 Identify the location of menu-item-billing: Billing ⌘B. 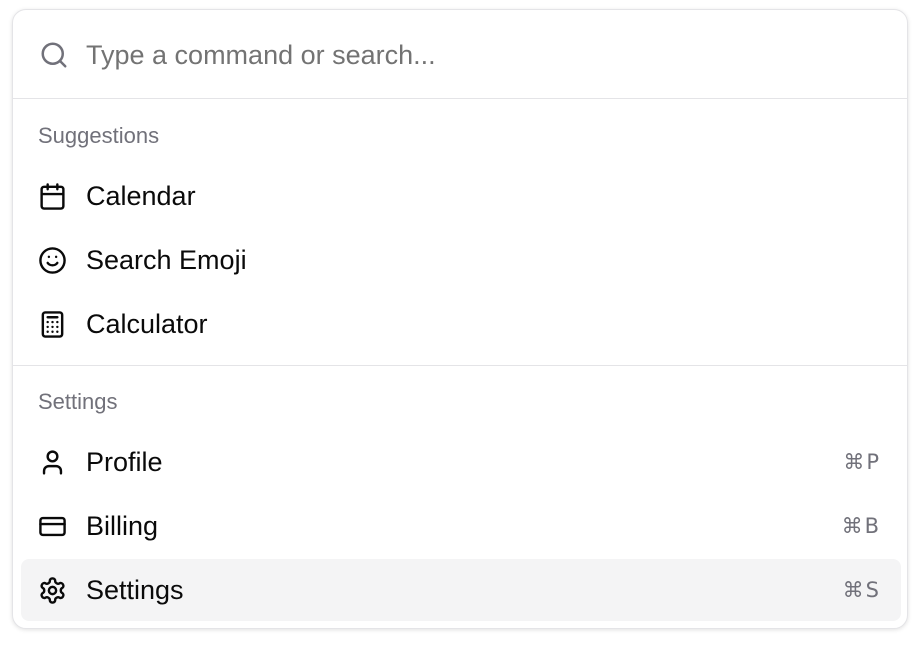
(461, 526).